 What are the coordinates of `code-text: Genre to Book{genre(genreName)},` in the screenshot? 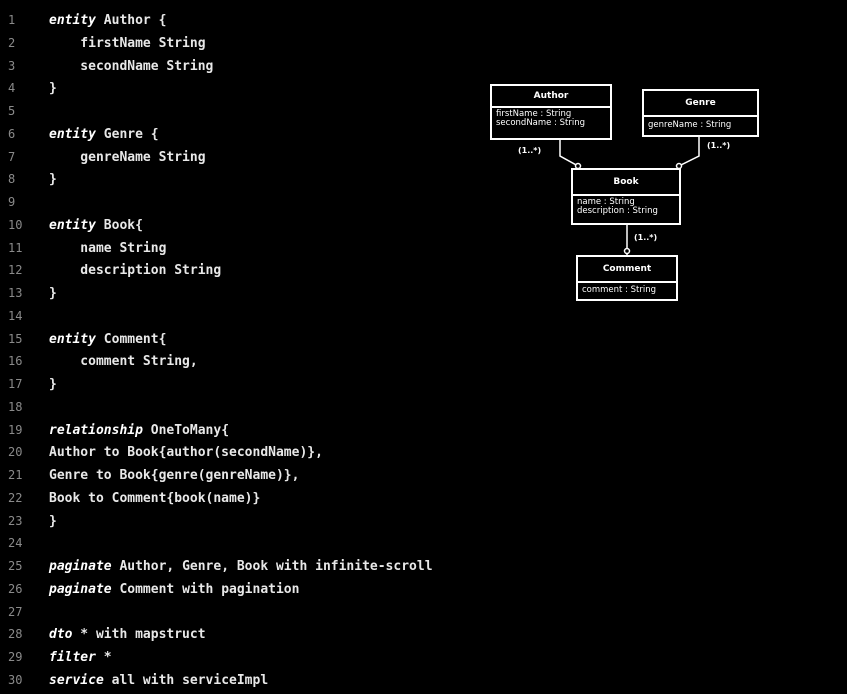 It's located at (174, 475).